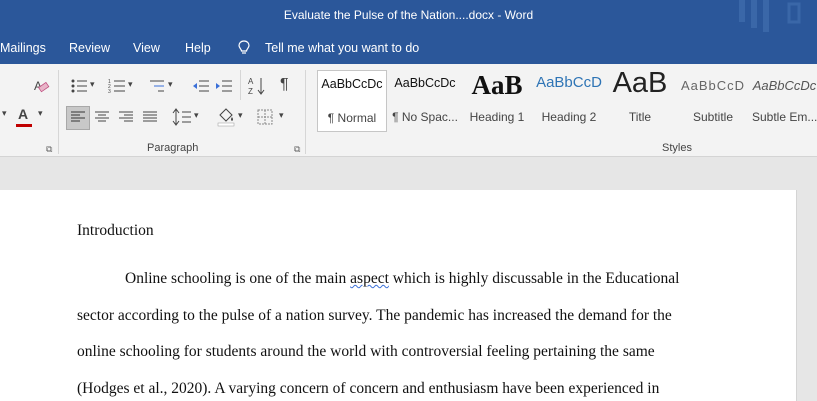  Describe the element at coordinates (146, 48) in the screenshot. I see `tab-view: View` at that location.